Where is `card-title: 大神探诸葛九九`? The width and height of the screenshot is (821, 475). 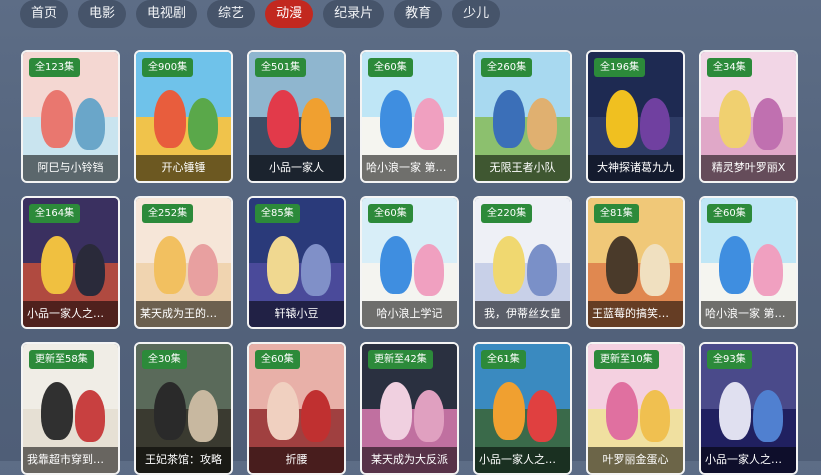 card-title: 大神探诸葛九九 is located at coordinates (635, 168).